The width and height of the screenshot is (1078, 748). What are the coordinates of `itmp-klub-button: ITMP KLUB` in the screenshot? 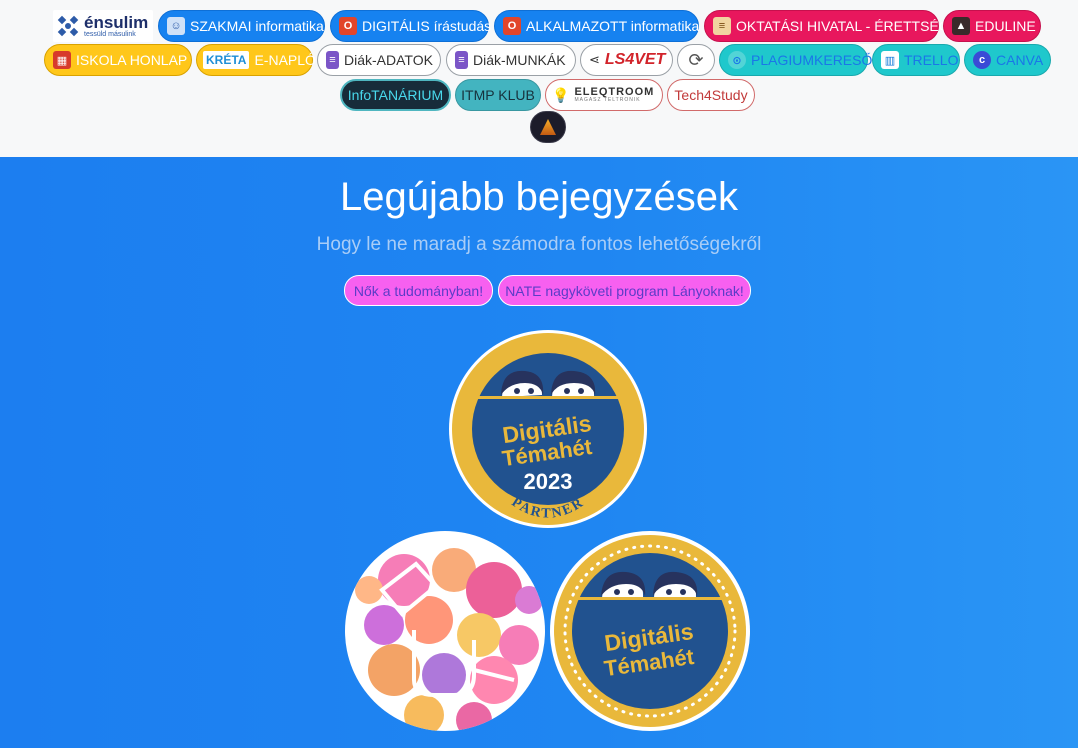 It's located at (498, 95).